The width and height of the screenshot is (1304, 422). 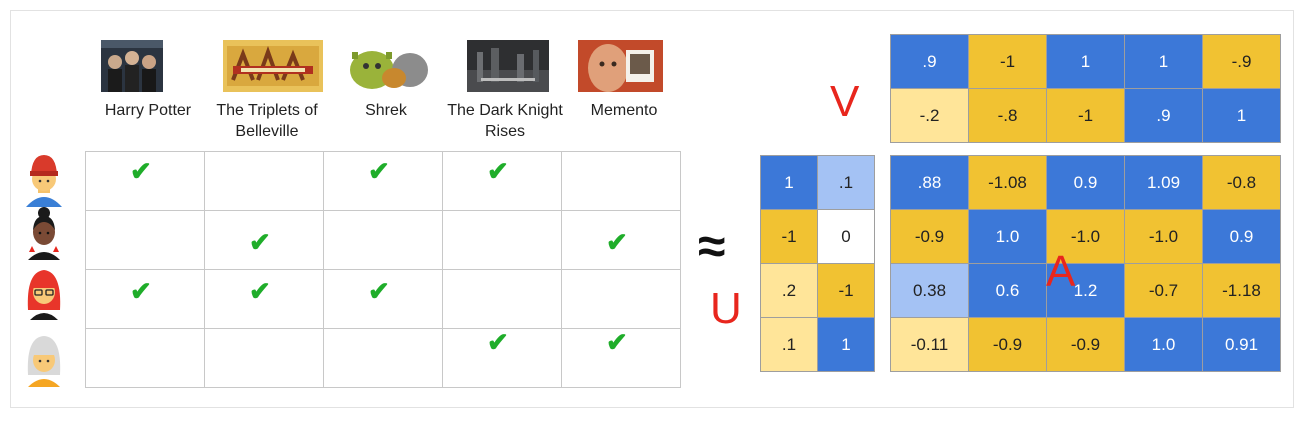 I want to click on matrix-a-cell: 1.09, so click(x=1163, y=182).